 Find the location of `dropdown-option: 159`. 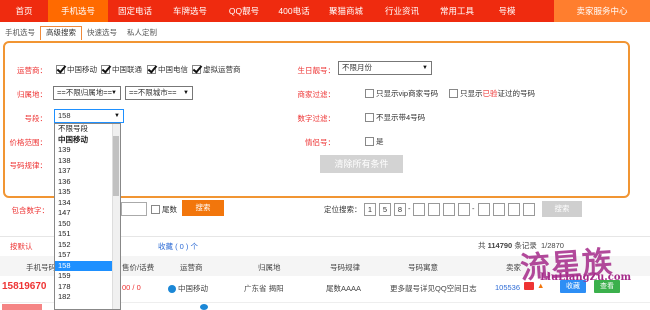

dropdown-option: 159 is located at coordinates (87, 276).